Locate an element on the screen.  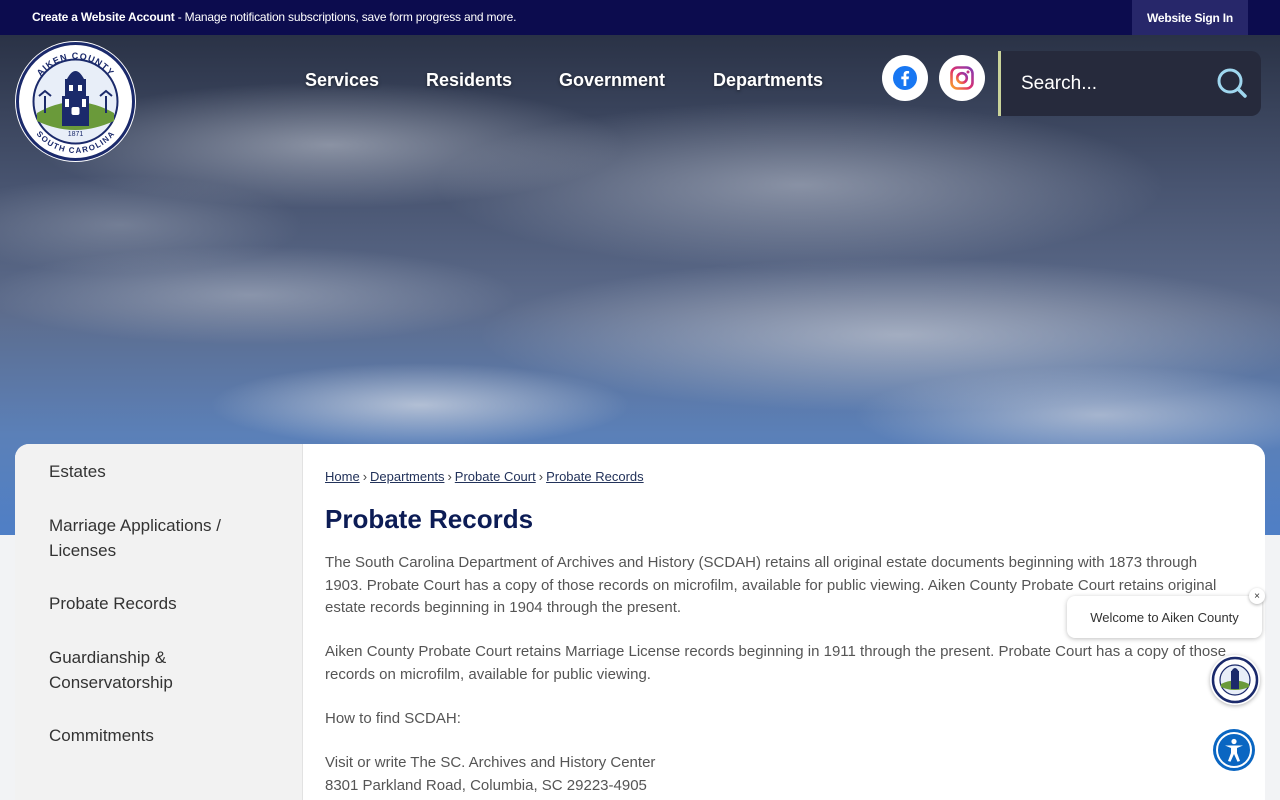
county-seal-logo: AIKEN COUNTY SOUTH CAROLINA 1871 is located at coordinates (75, 101).